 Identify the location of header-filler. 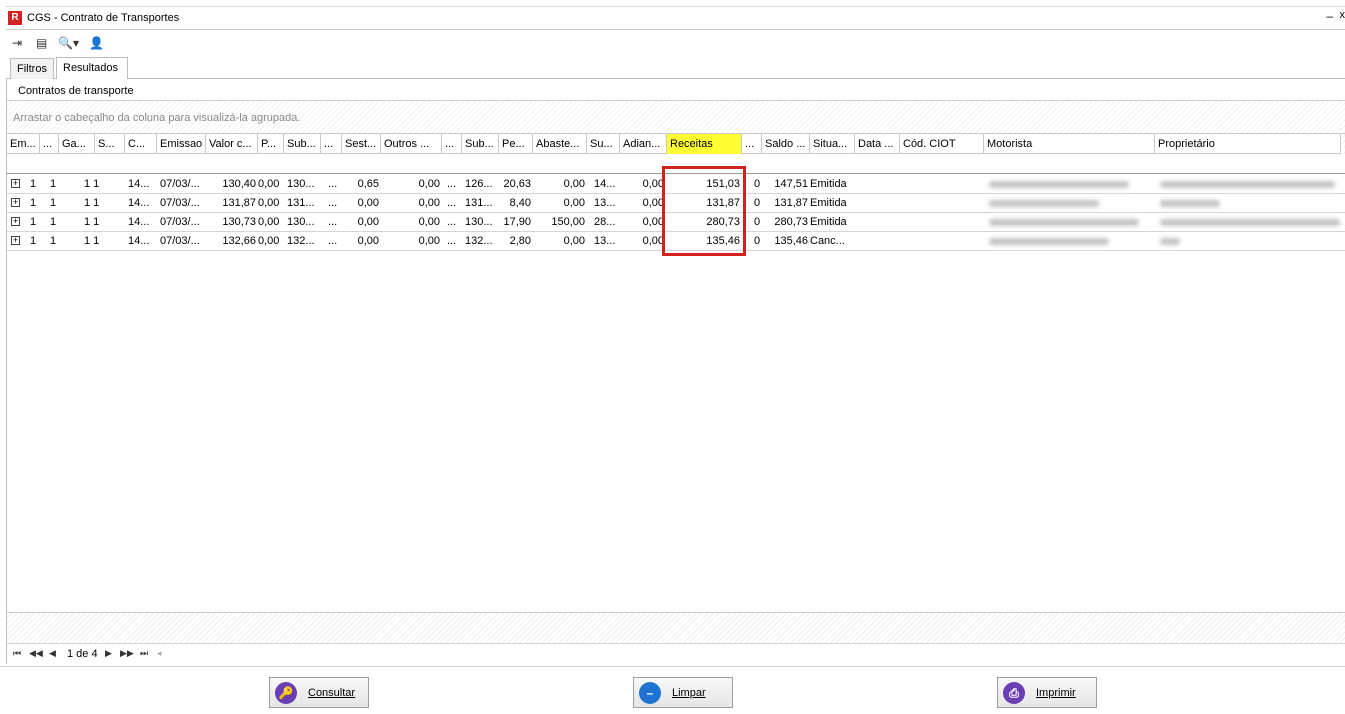
(1343, 144).